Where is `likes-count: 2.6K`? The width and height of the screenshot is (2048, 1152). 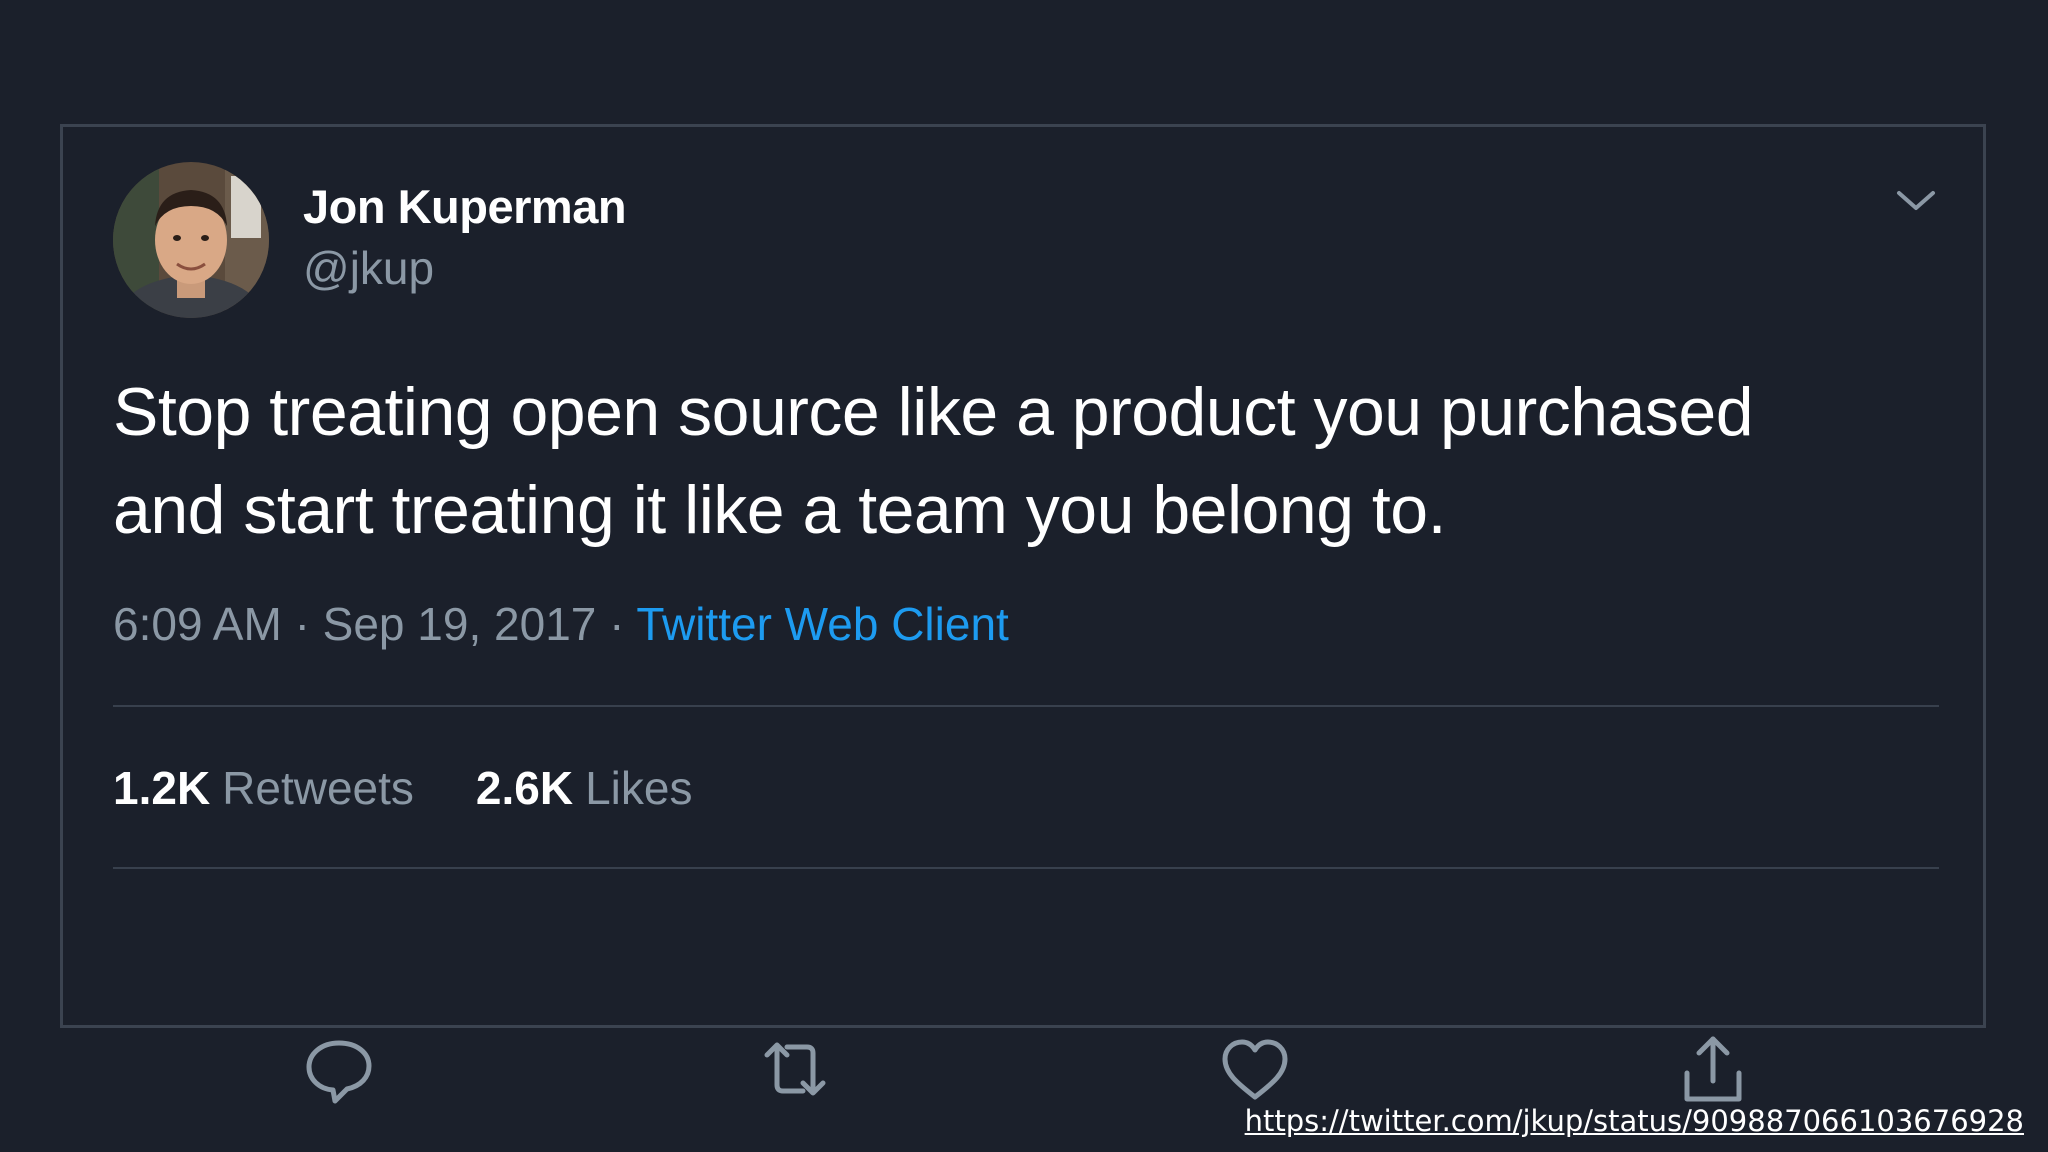
likes-count: 2.6K is located at coordinates (524, 788).